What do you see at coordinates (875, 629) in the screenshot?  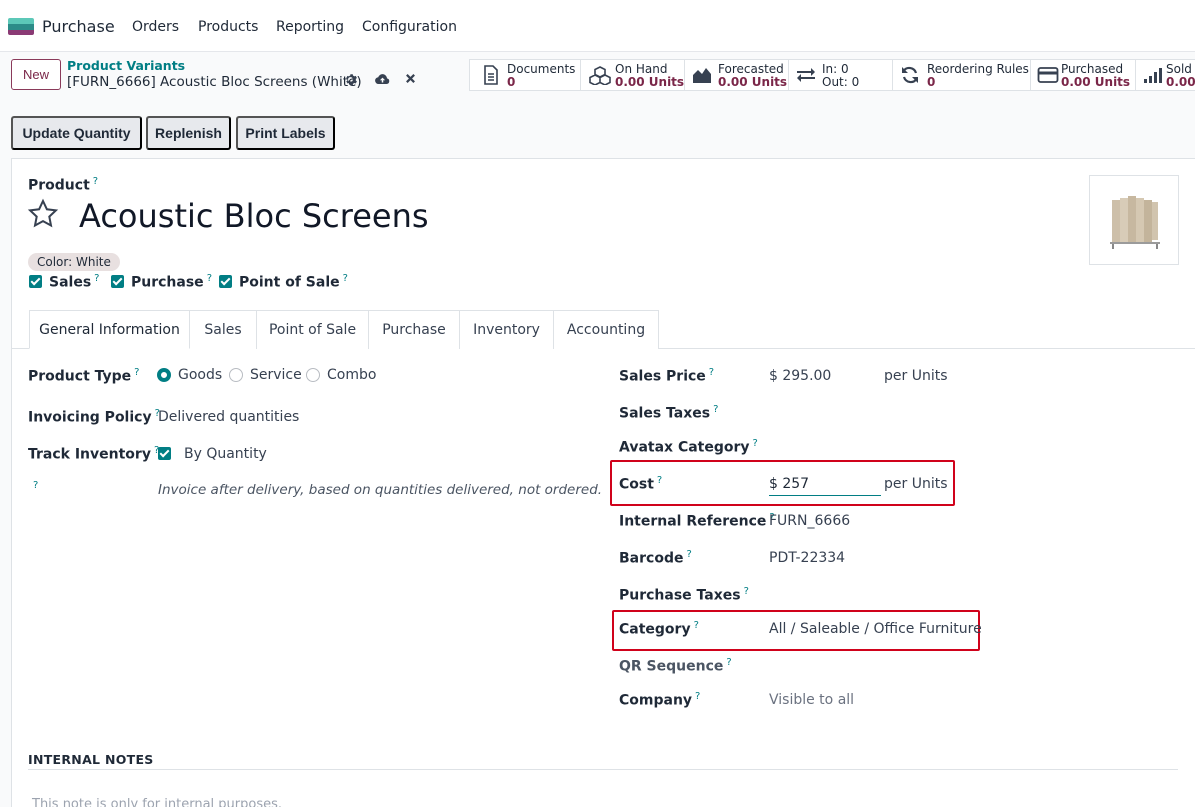 I see `category-field: All / Saleable / Office Furniture` at bounding box center [875, 629].